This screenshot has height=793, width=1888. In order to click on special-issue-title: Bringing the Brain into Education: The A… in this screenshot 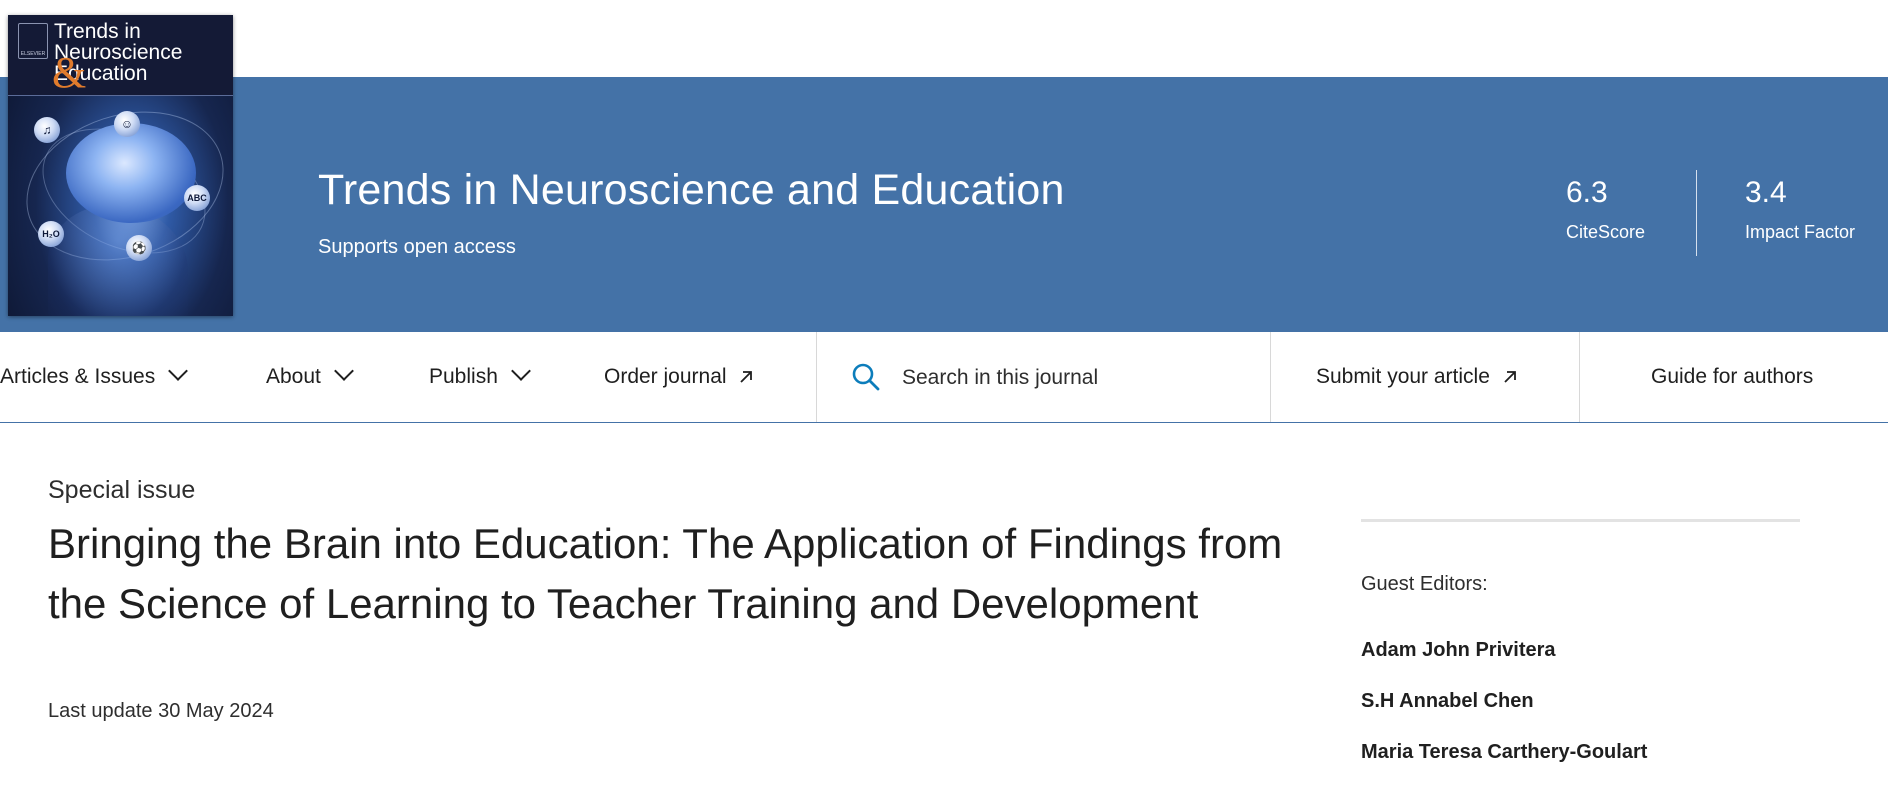, I will do `click(665, 573)`.